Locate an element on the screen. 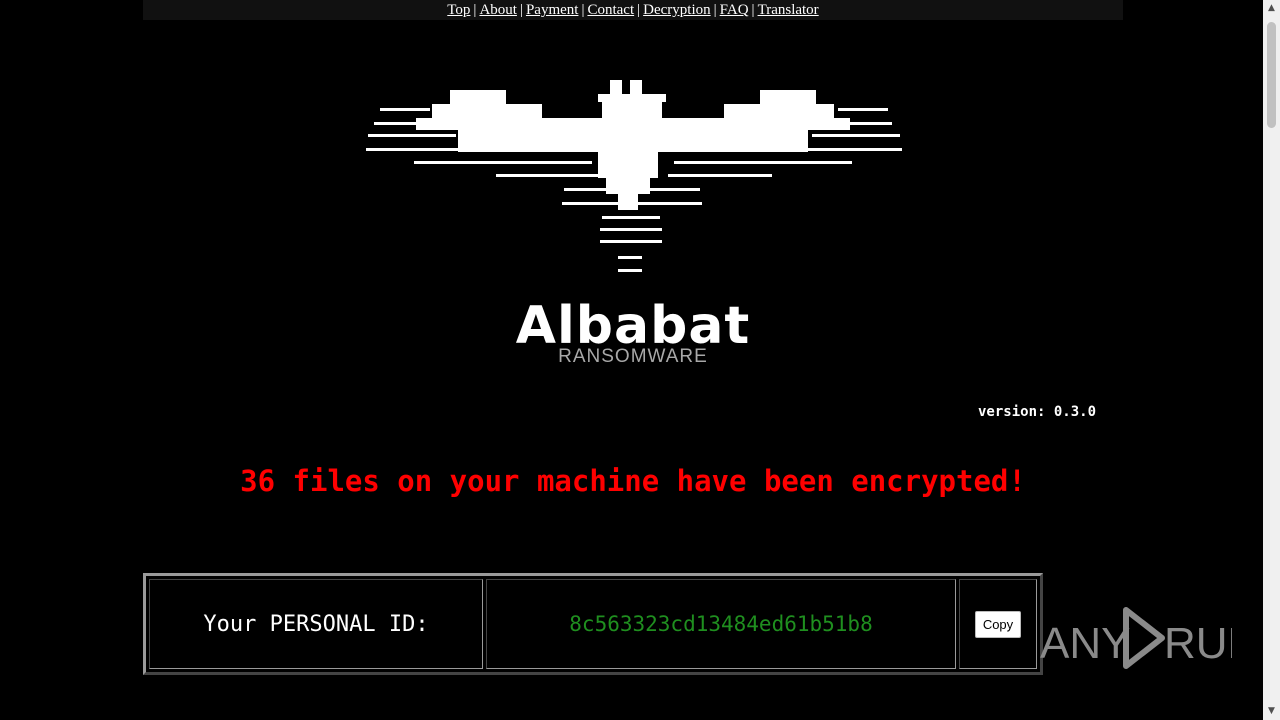 The width and height of the screenshot is (1280, 720). watermark-graphic: ANY RUN is located at coordinates (1149, 638).